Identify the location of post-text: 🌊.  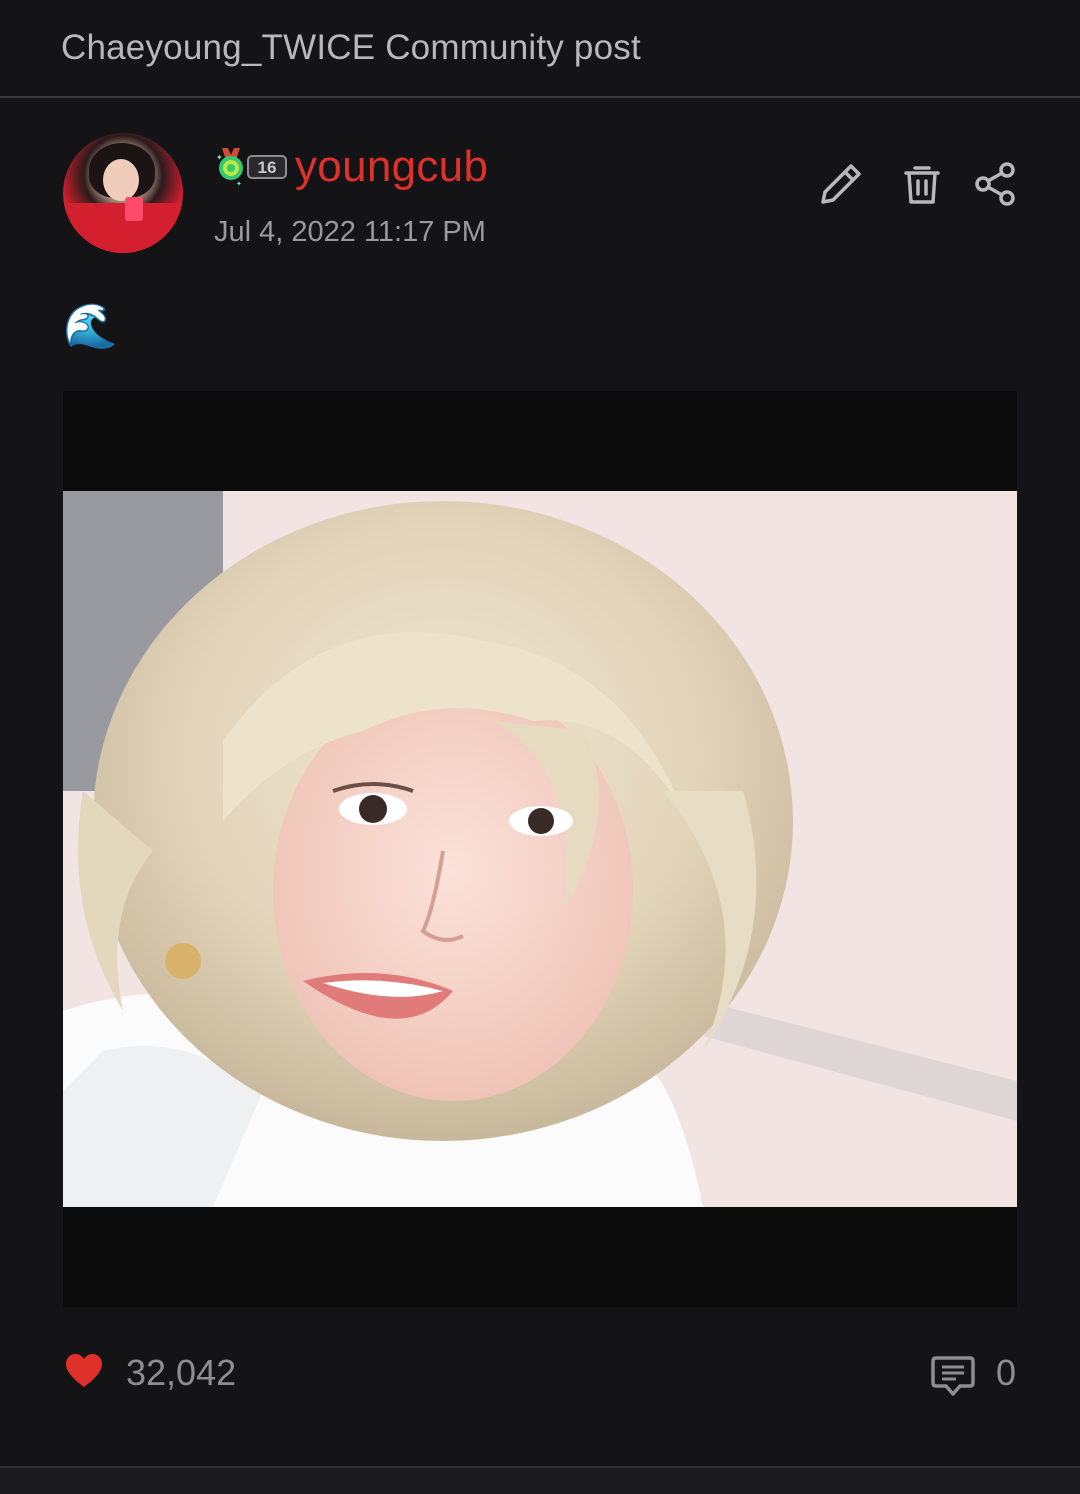
(90, 326).